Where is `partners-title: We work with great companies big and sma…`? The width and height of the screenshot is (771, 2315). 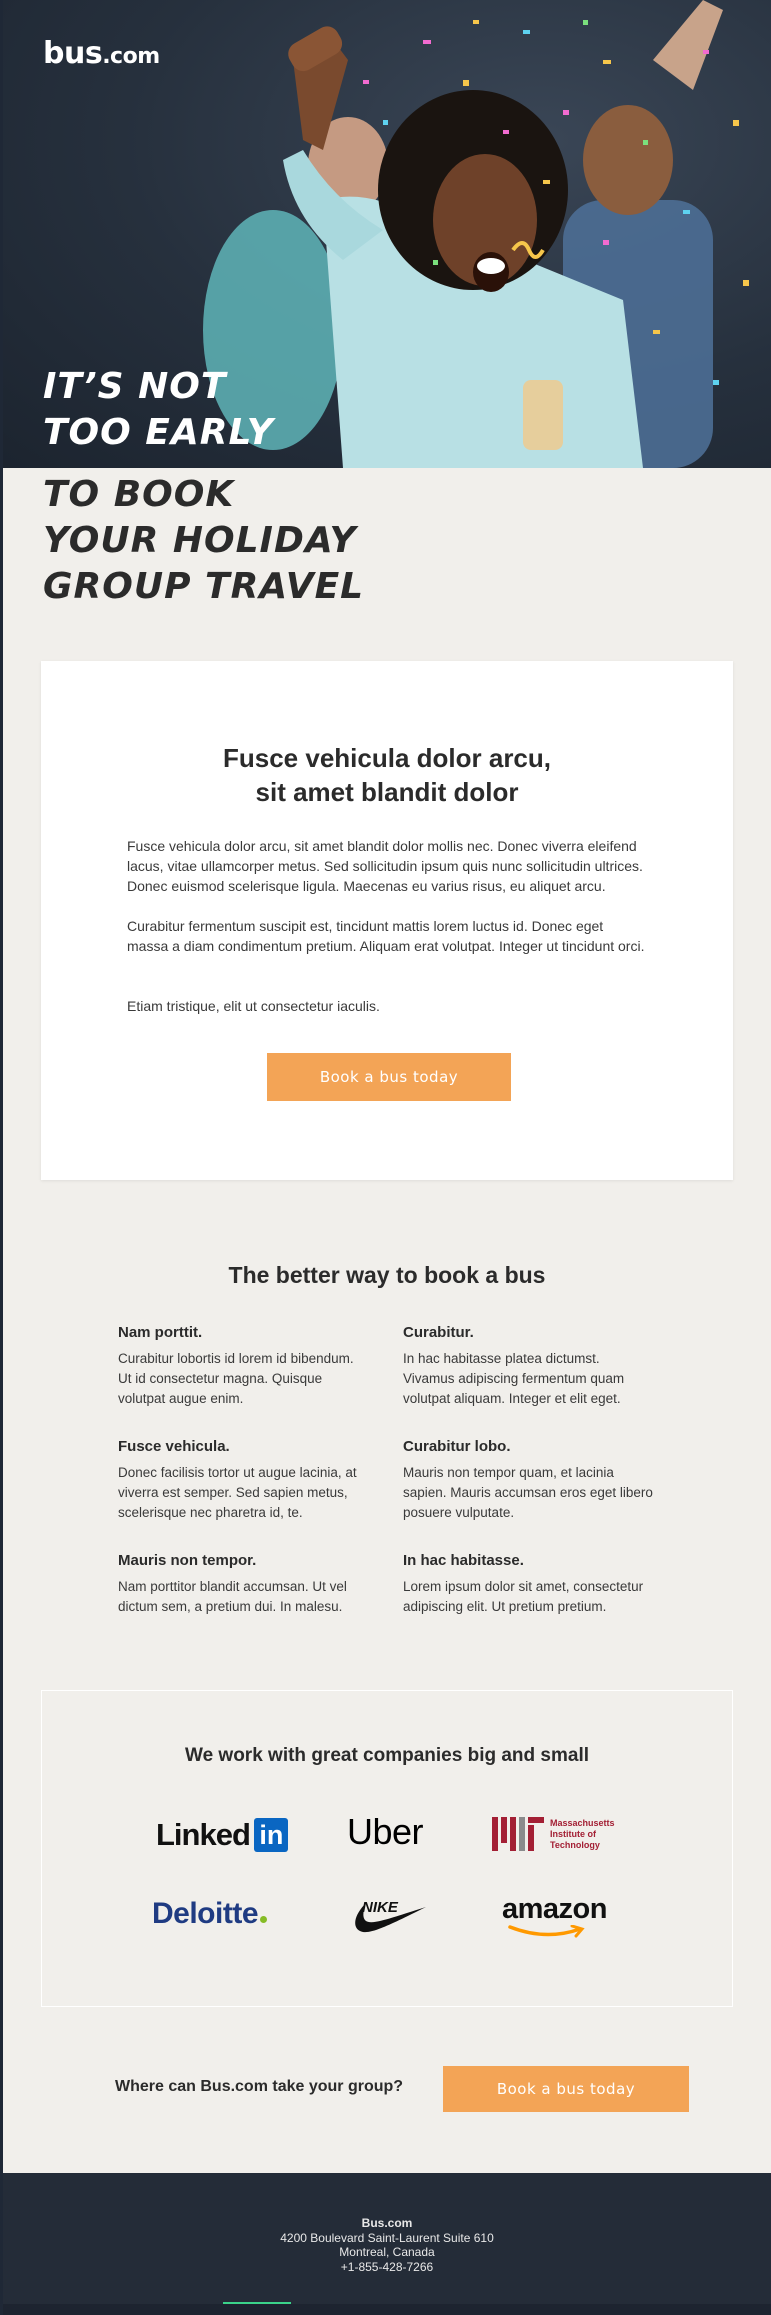 partners-title: We work with great companies big and sma… is located at coordinates (387, 1755).